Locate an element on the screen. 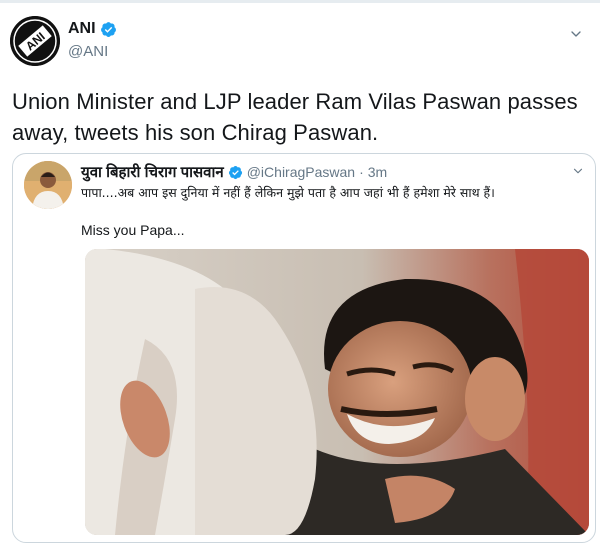 The height and width of the screenshot is (550, 600). tweet-header: ANI ANI @ANI is located at coordinates (300, 42).